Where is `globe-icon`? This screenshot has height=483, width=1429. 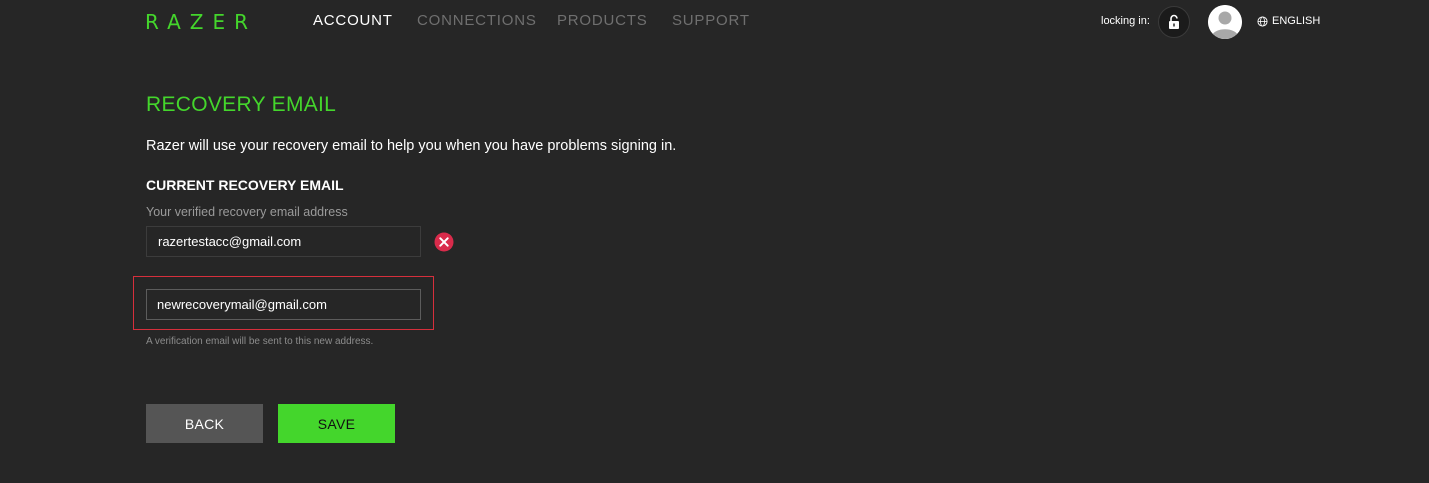
globe-icon is located at coordinates (1262, 21).